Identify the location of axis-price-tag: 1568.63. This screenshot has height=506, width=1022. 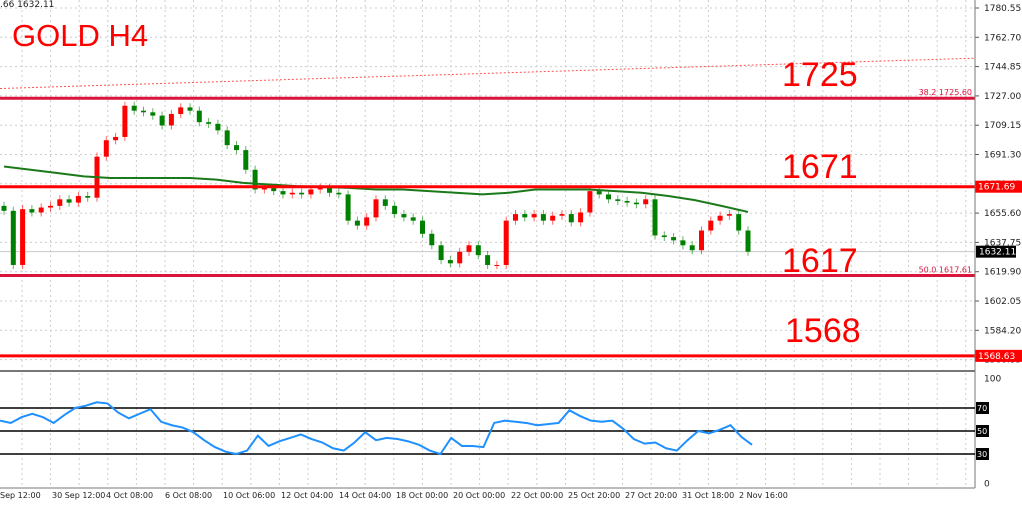
(996, 357).